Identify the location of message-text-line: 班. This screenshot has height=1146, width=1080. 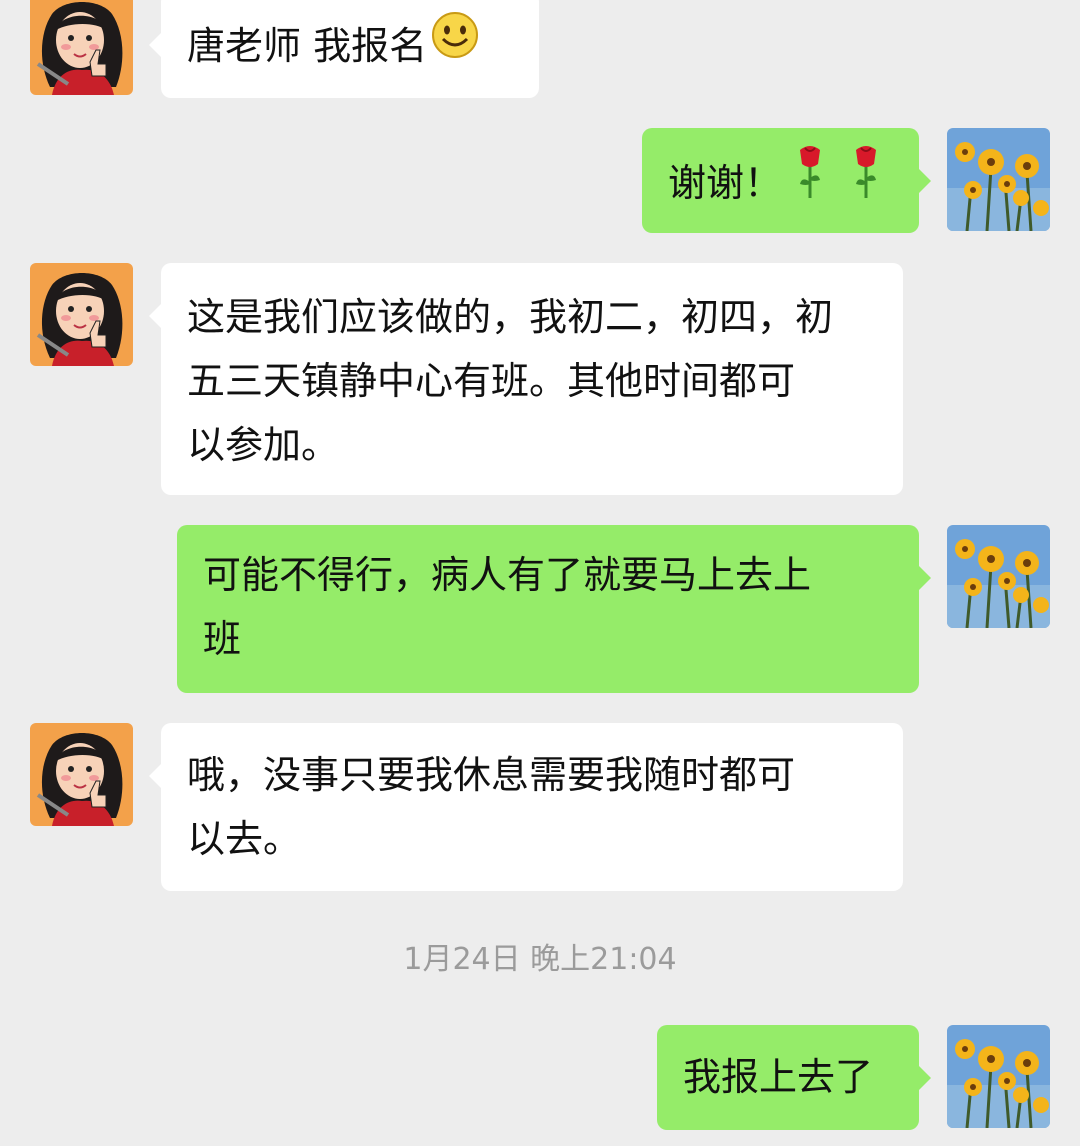
(222, 639).